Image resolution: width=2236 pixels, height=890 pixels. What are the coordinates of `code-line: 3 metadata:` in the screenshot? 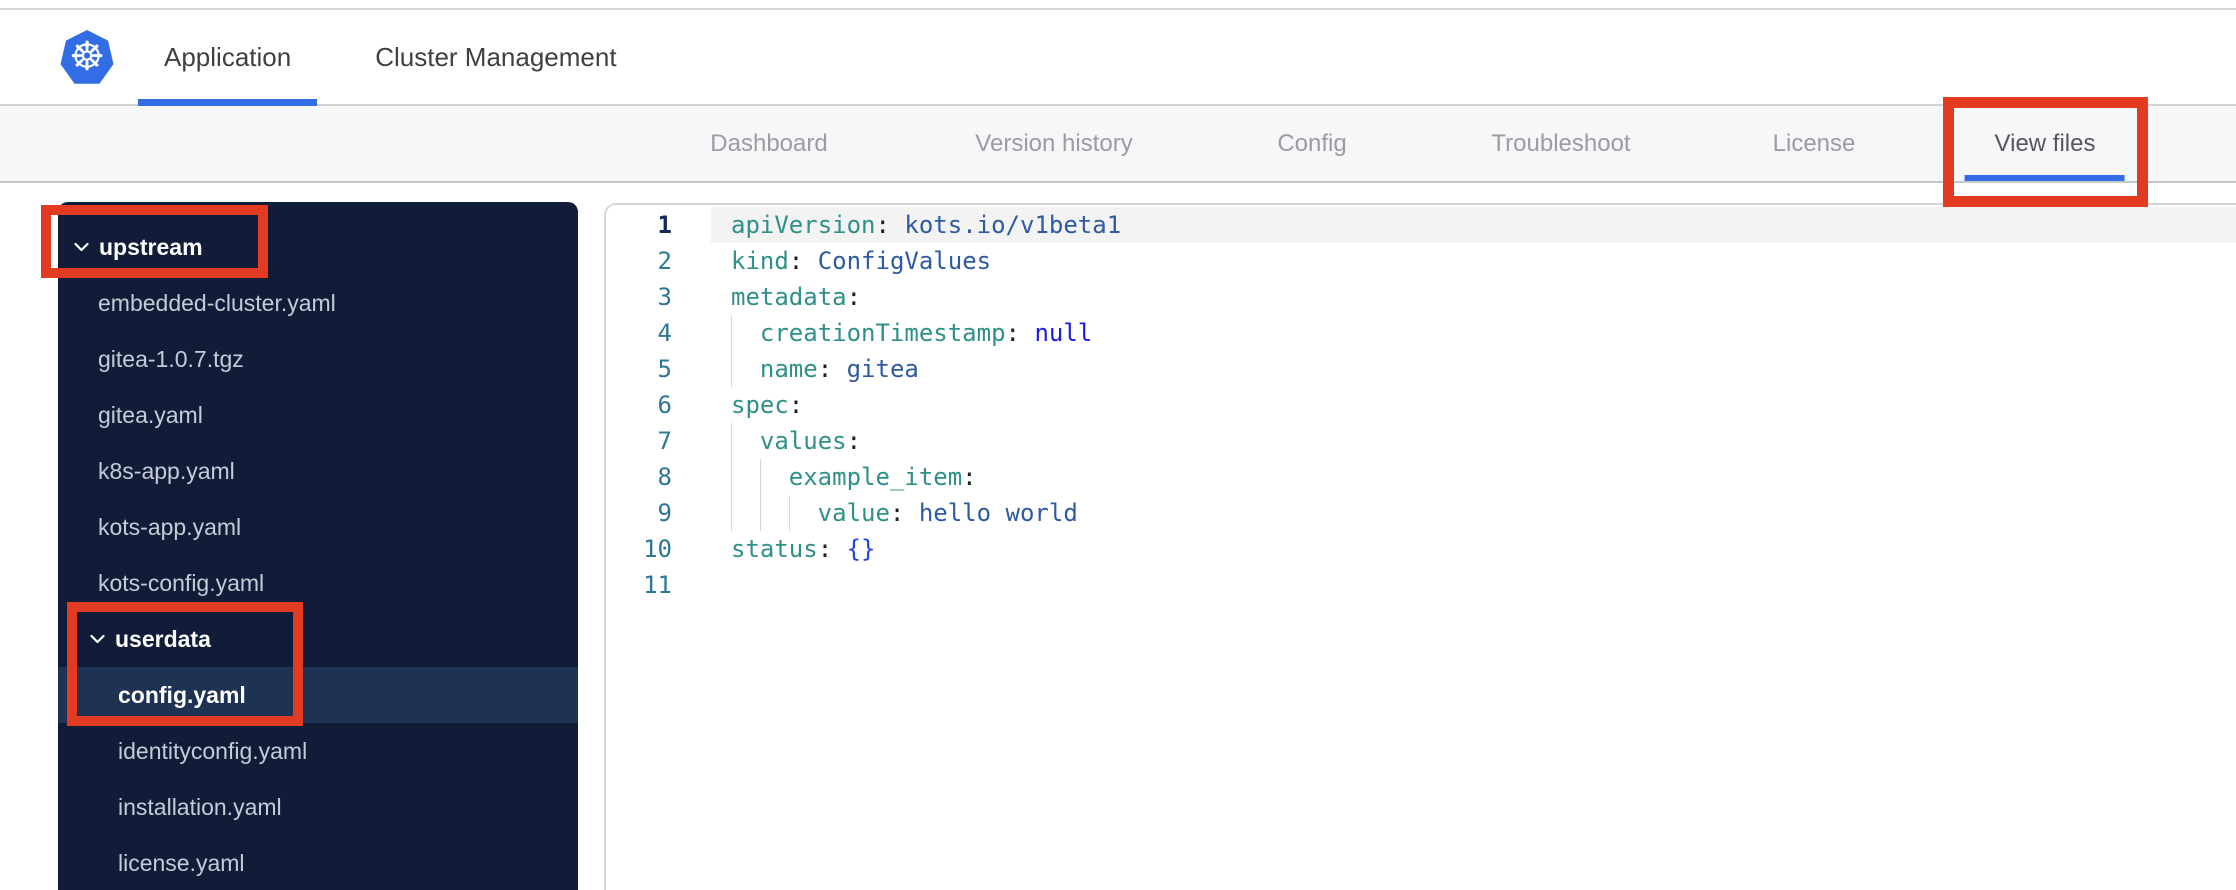 It's located at (1421, 297).